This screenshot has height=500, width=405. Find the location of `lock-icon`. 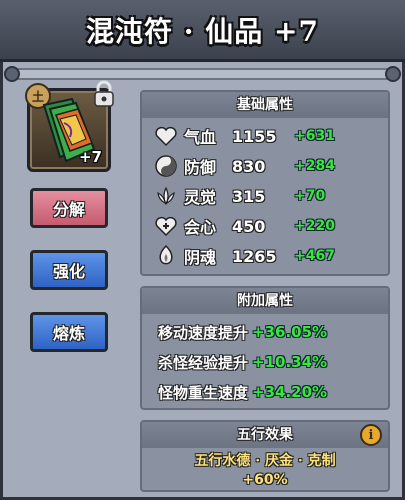

lock-icon is located at coordinates (104, 94).